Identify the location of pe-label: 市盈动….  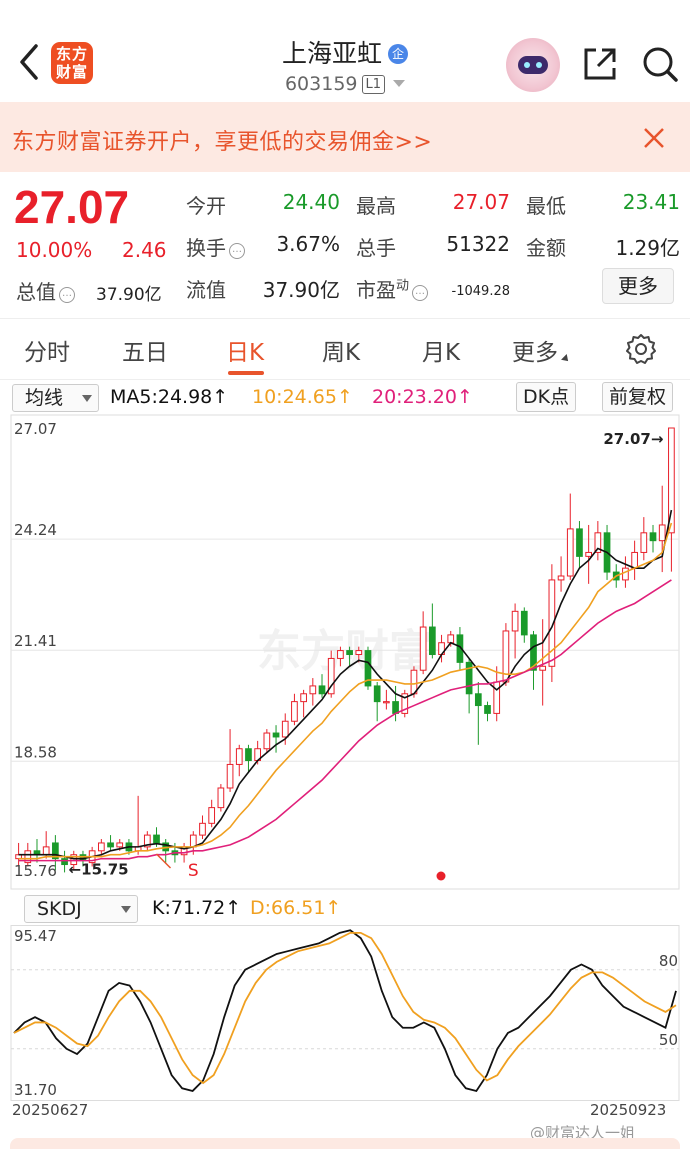
(392, 288).